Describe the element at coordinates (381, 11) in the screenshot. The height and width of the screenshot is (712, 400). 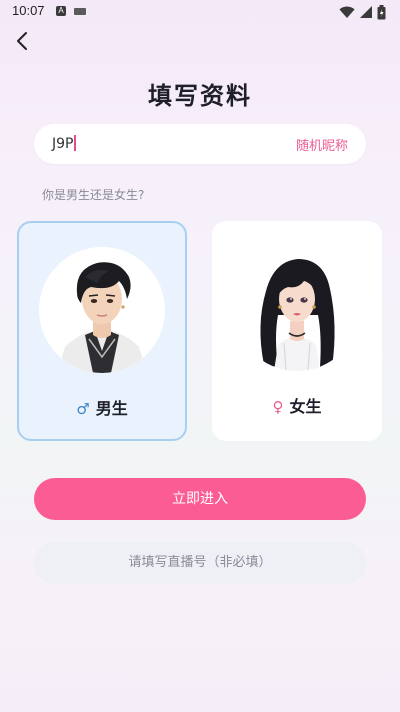
I see `battery-icon` at that location.